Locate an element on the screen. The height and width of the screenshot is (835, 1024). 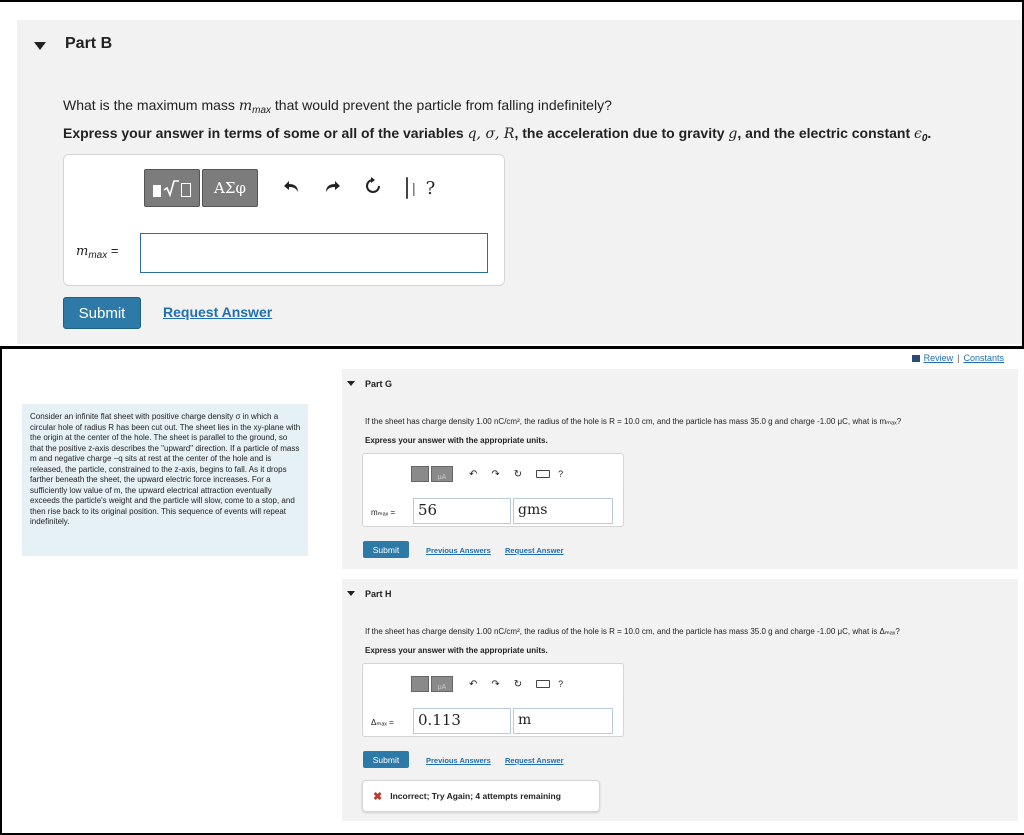
answer-label: Δₘₐₓ = is located at coordinates (382, 722).